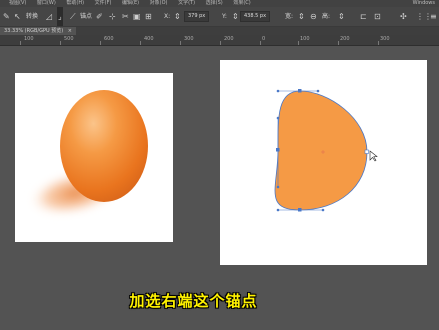 The width and height of the screenshot is (439, 330). I want to click on height-stepper-icon: ⇕, so click(341, 16).